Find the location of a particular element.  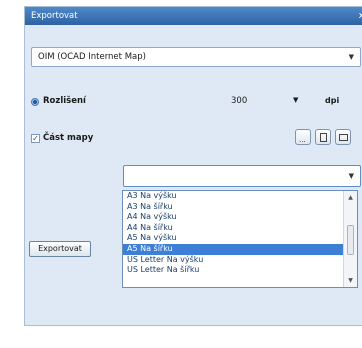

frame-button is located at coordinates (343, 137).